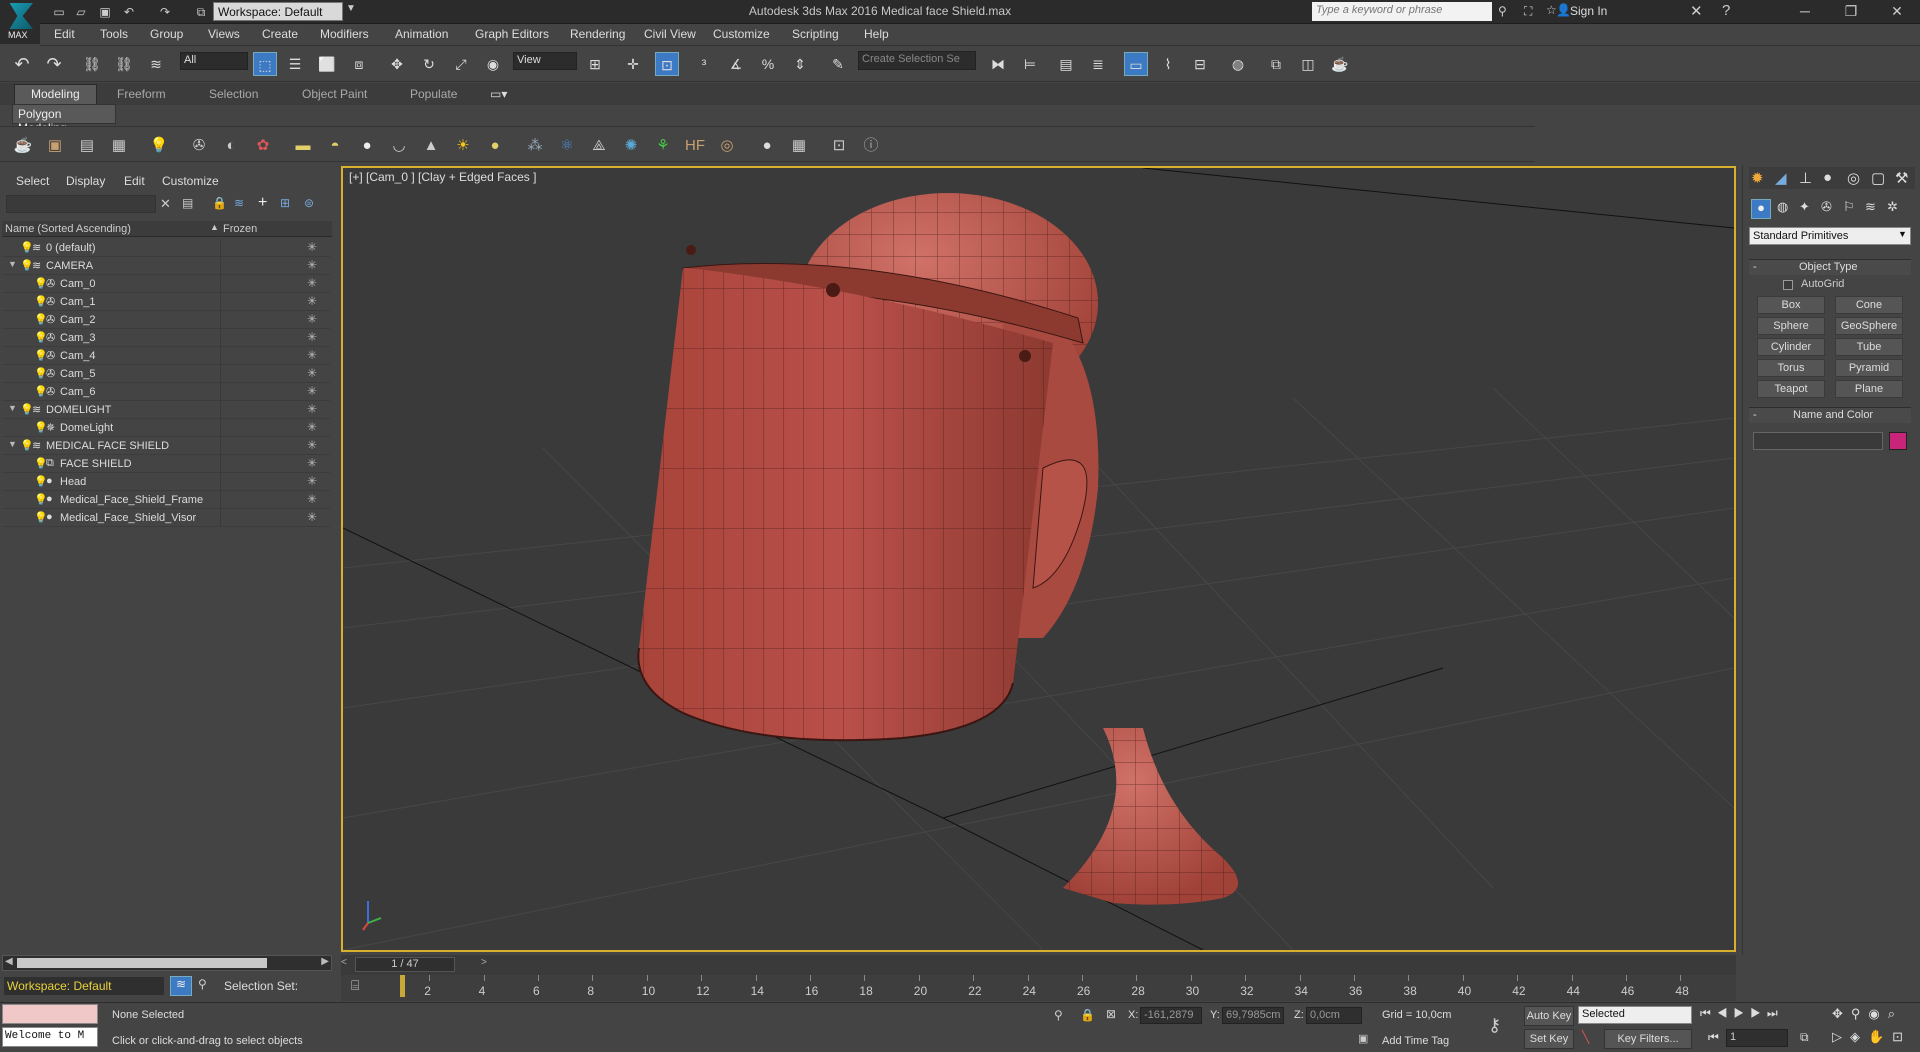 This screenshot has width=1920, height=1052. What do you see at coordinates (1830, 236) in the screenshot?
I see `primitive-type-dropdown: Standard Primitives` at bounding box center [1830, 236].